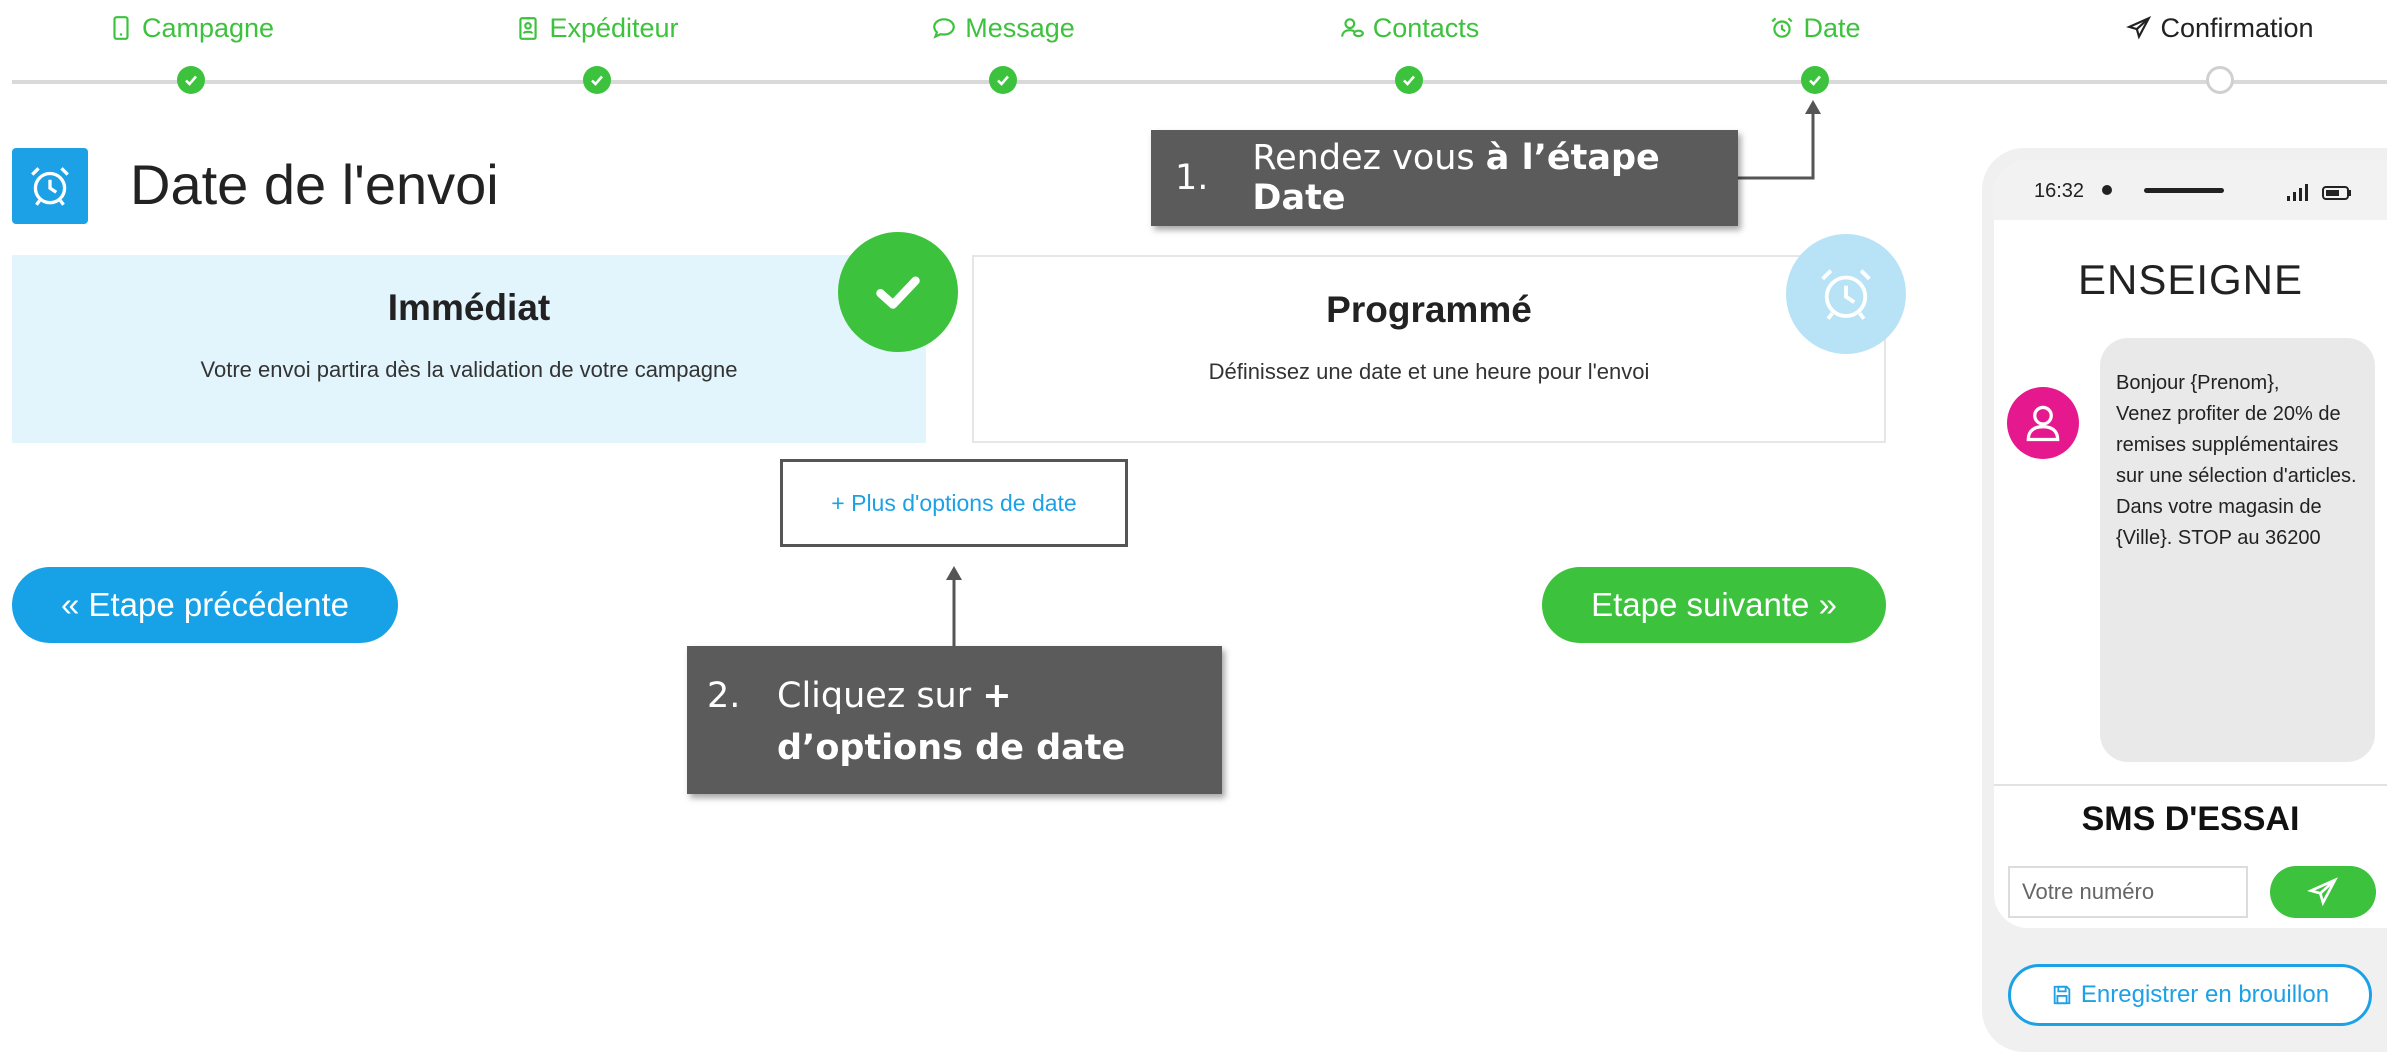 This screenshot has height=1052, width=2387. Describe the element at coordinates (1003, 51) in the screenshot. I see `step-message: Message` at that location.